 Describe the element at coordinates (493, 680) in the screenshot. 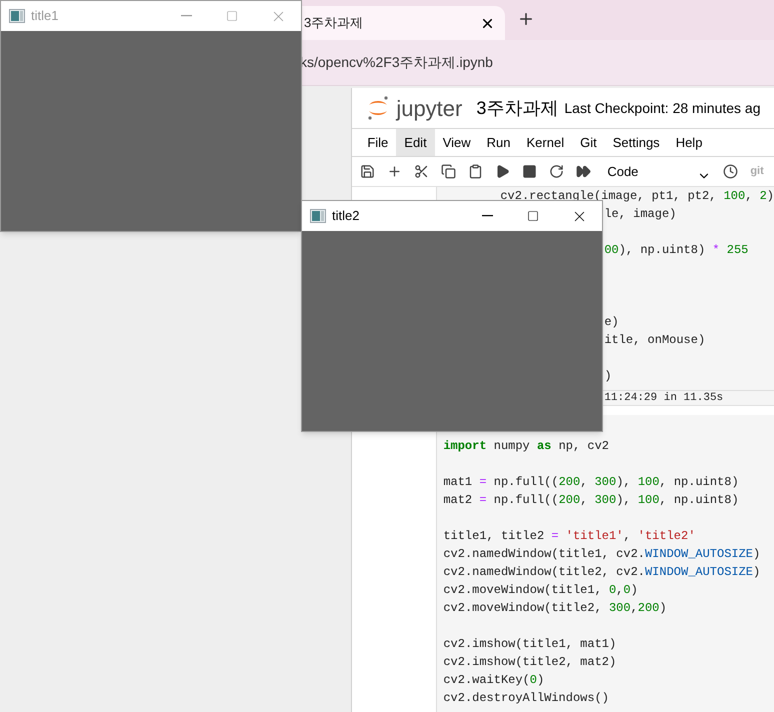

I see `code-line: cv2.waitKey(0)` at that location.